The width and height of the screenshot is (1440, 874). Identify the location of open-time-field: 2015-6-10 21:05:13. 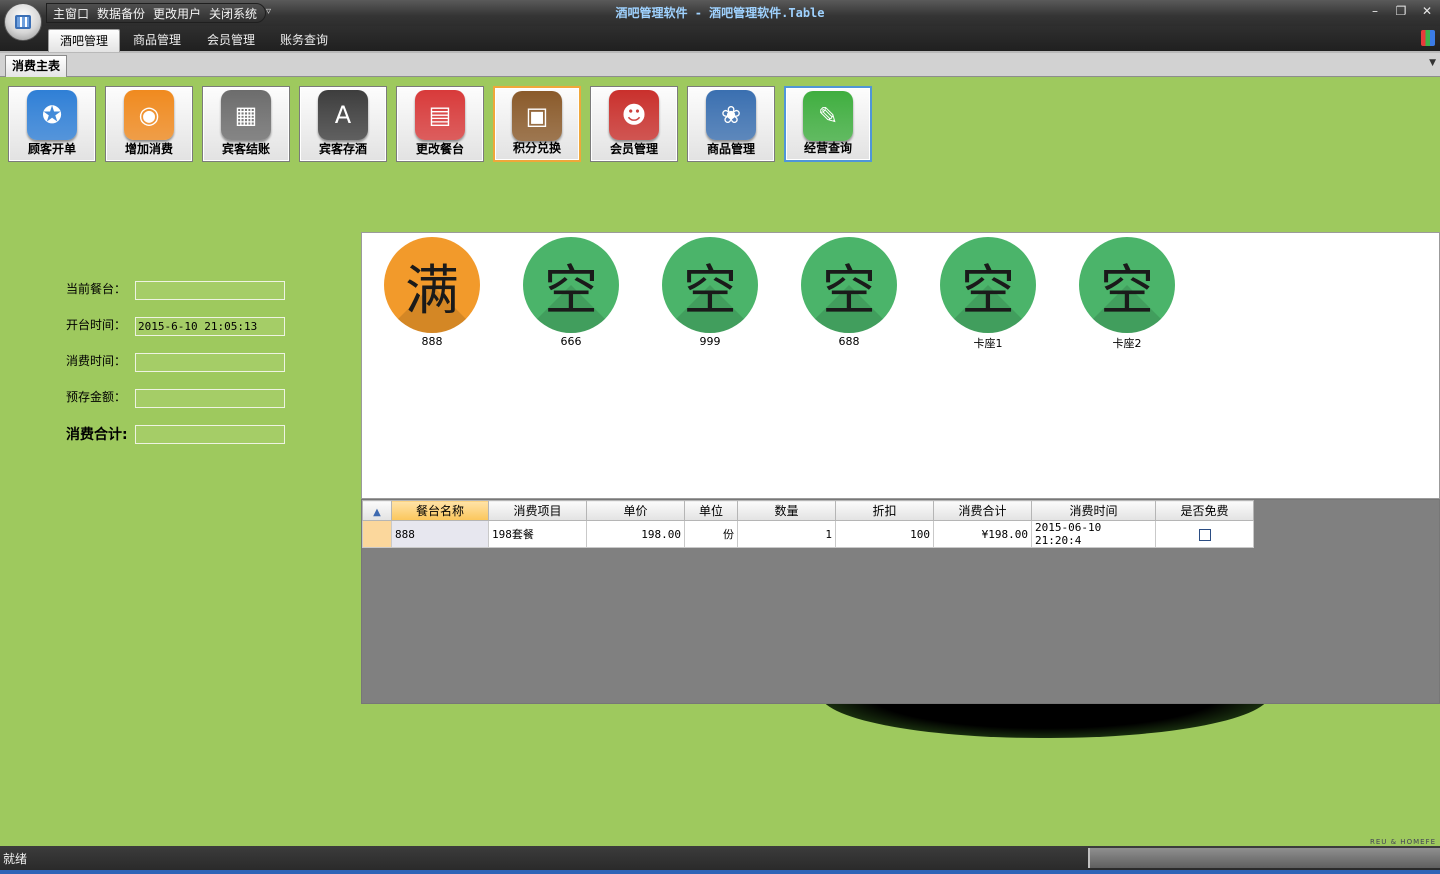
(210, 326).